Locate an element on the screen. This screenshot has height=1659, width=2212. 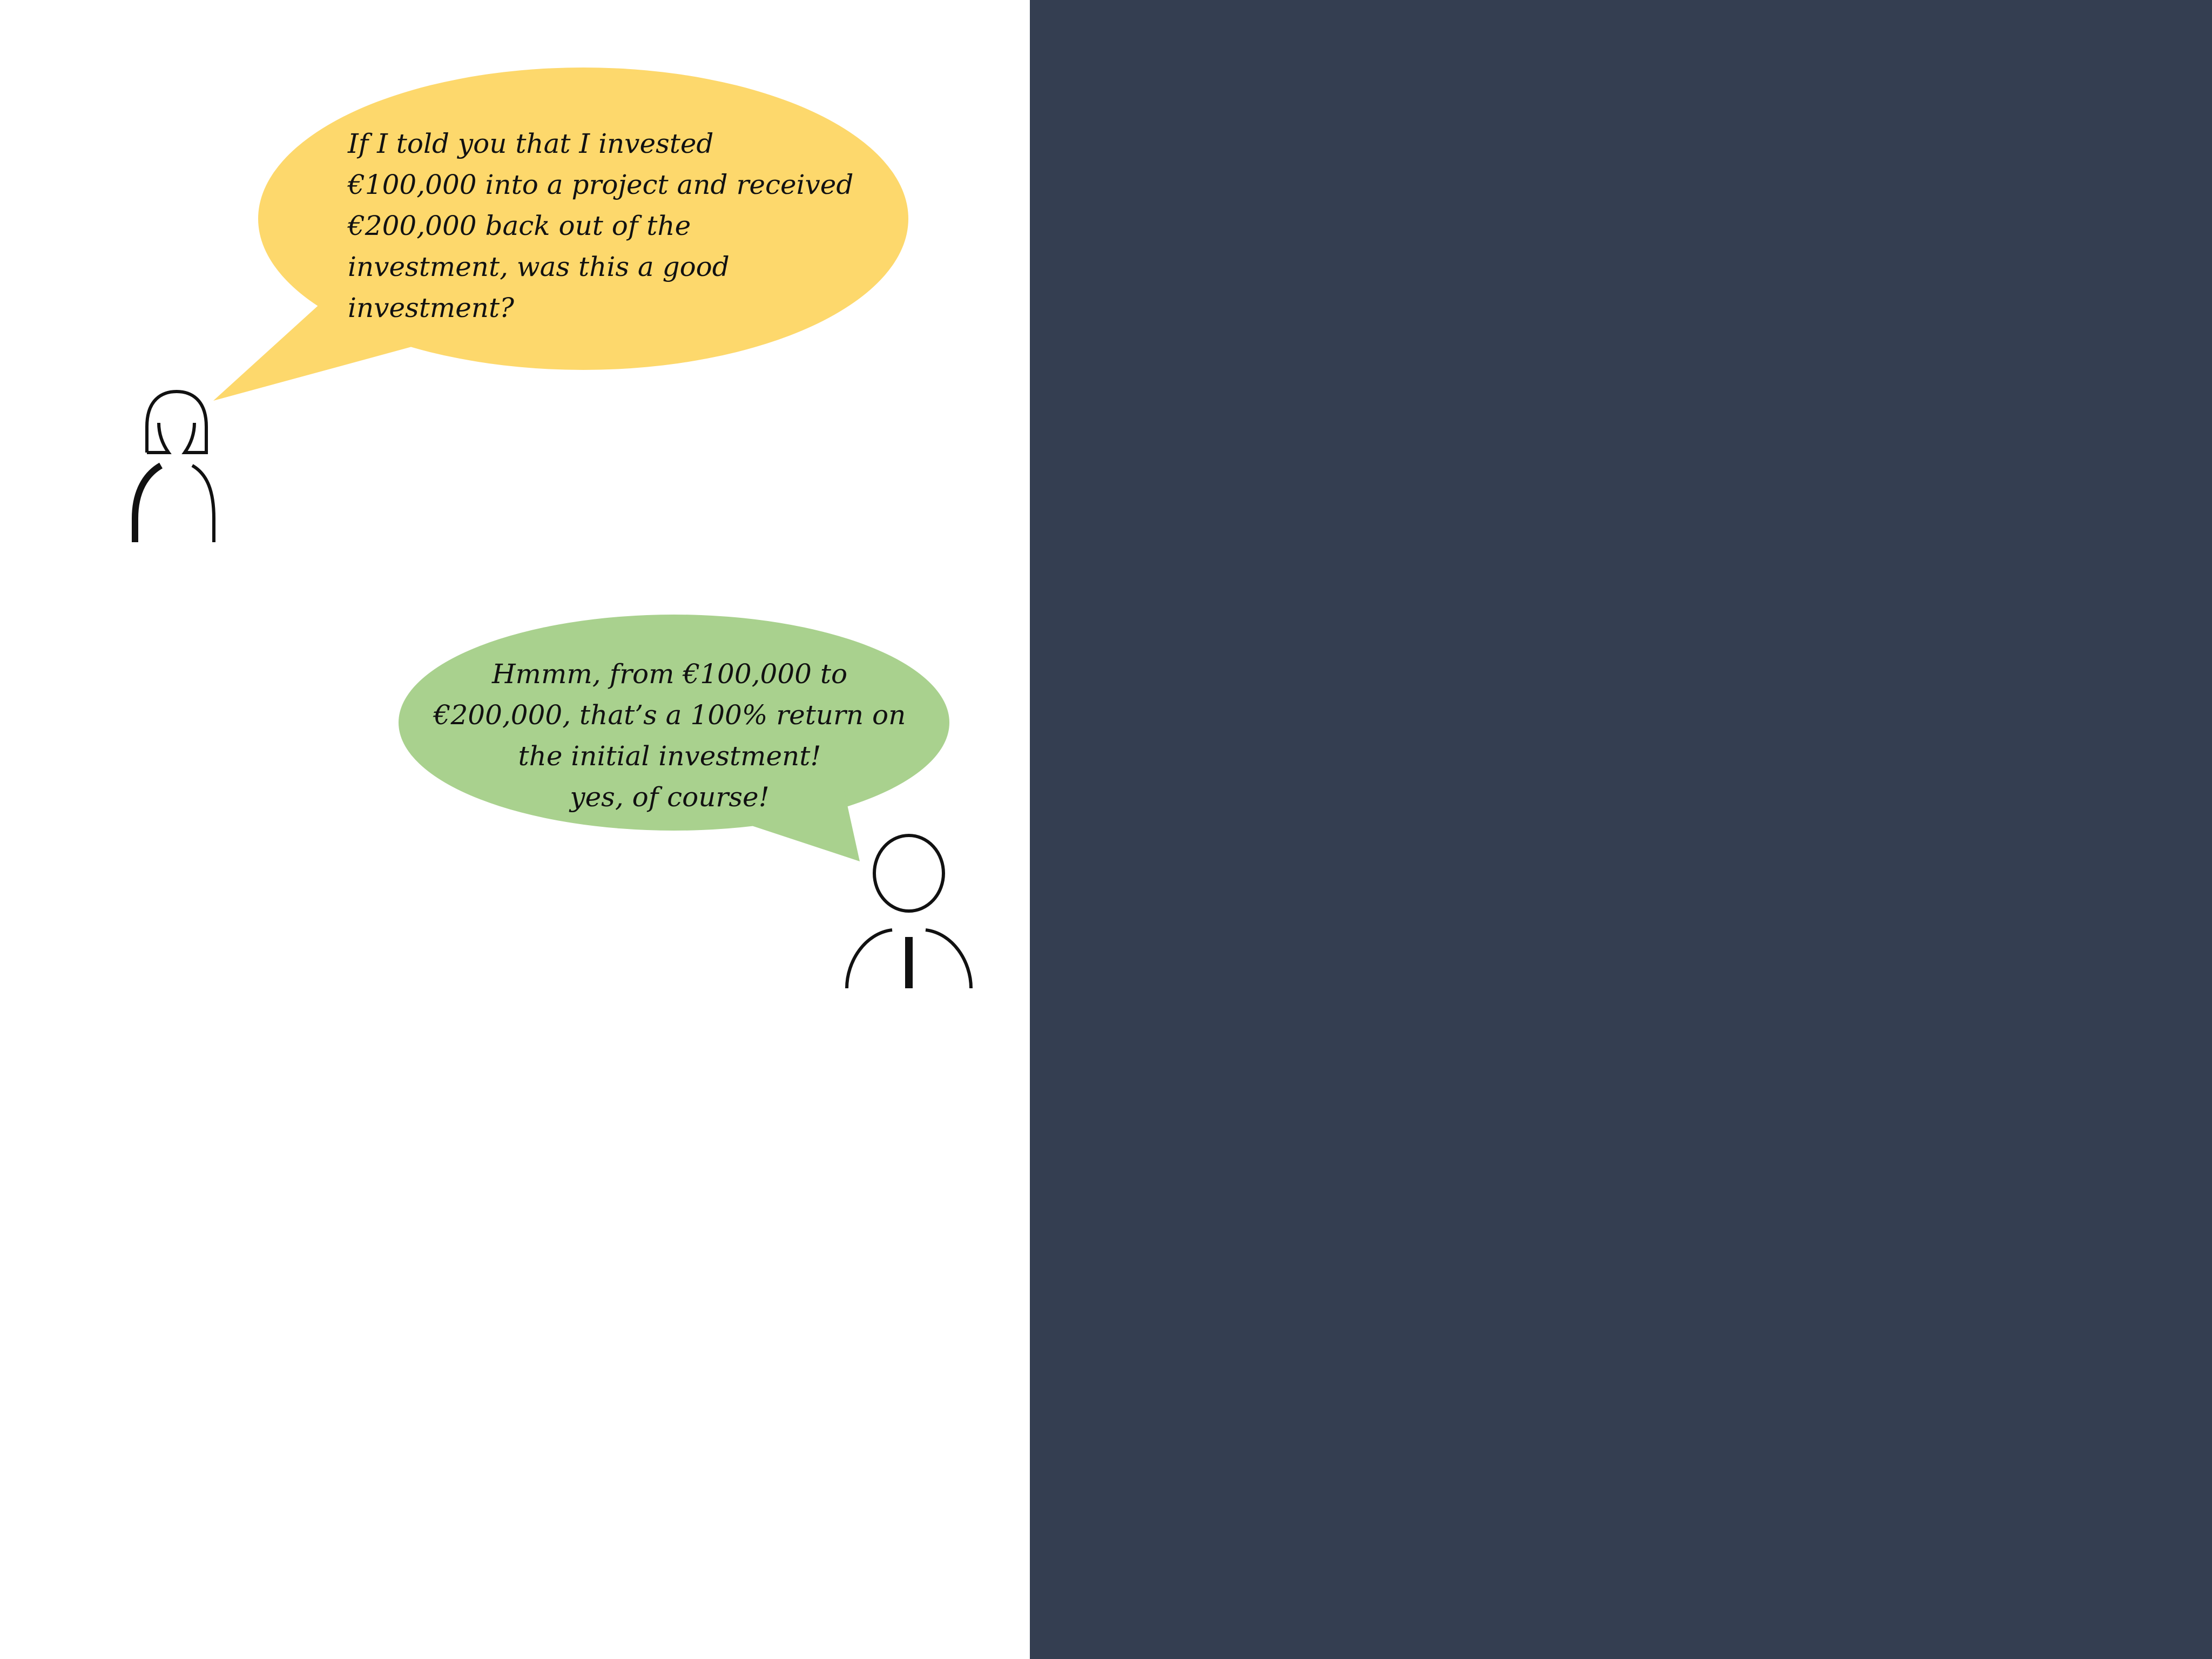
woman-speech-line: €100,000 into a project and received is located at coordinates (601, 184).